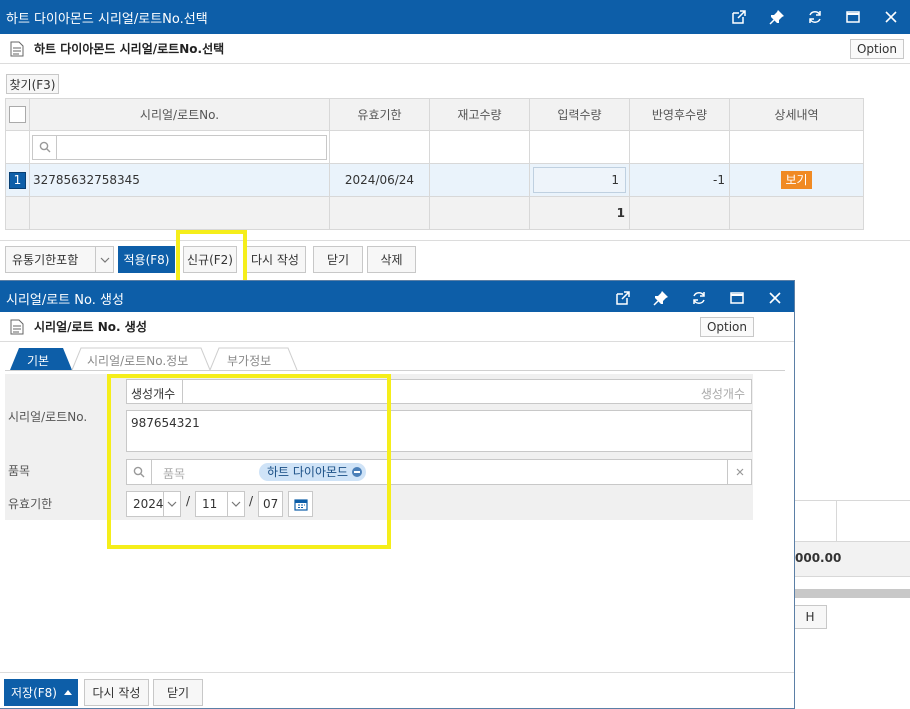  Describe the element at coordinates (275, 259) in the screenshot. I see `main-rewrite-button: 다시 작성` at that location.